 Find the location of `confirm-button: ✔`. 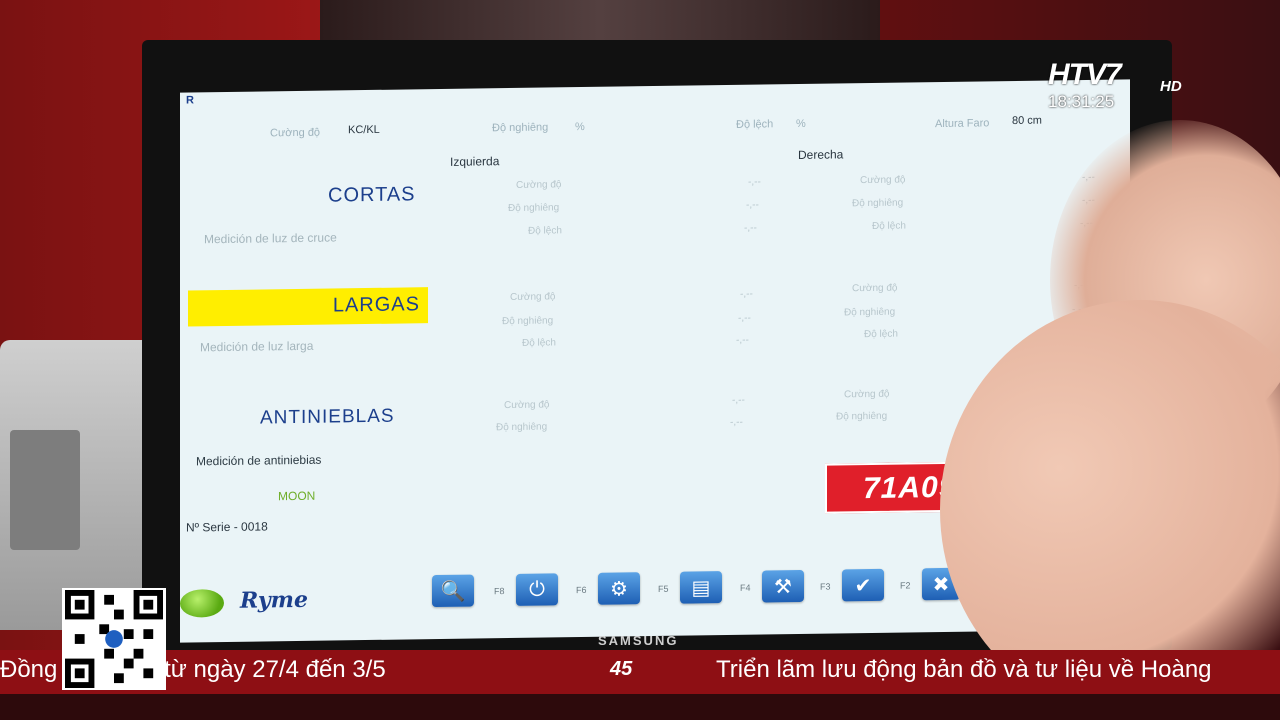

confirm-button: ✔ is located at coordinates (863, 585).